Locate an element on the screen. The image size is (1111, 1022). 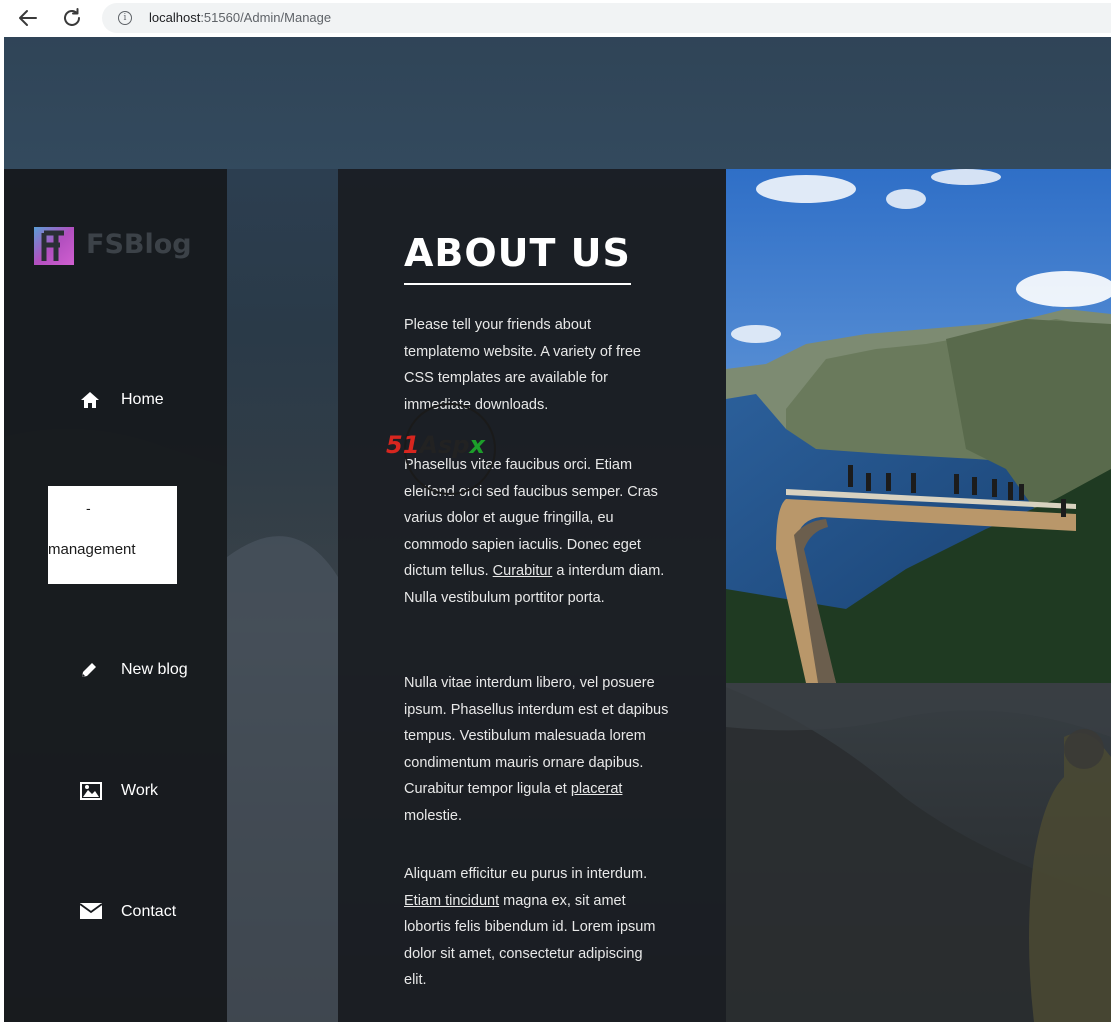
sidebar-item-label: Work is located at coordinates (140, 790).